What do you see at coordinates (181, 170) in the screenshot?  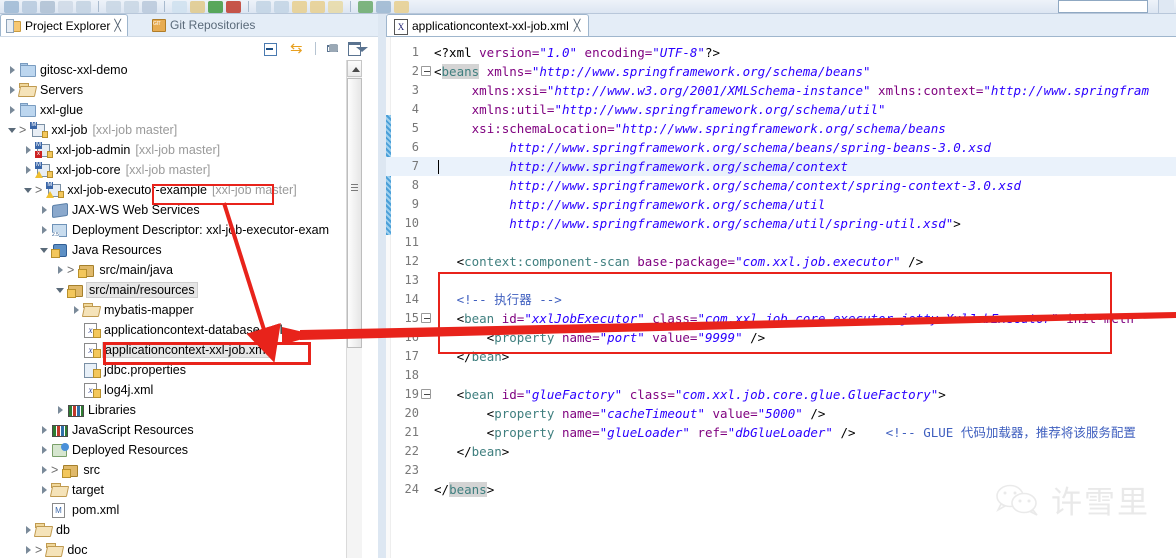 I see `tree-item-xxl-job-core: xxl-job-core [xxl-job master]` at bounding box center [181, 170].